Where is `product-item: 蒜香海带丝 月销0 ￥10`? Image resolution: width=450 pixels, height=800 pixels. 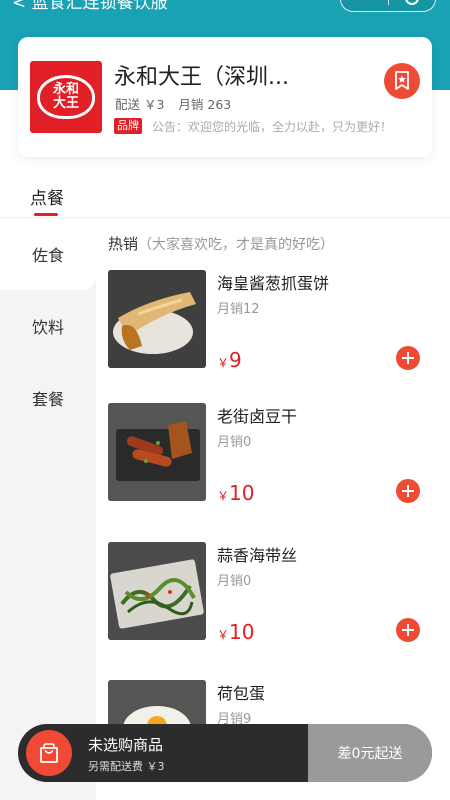 product-item: 蒜香海带丝 月销0 ￥10 is located at coordinates (273, 593).